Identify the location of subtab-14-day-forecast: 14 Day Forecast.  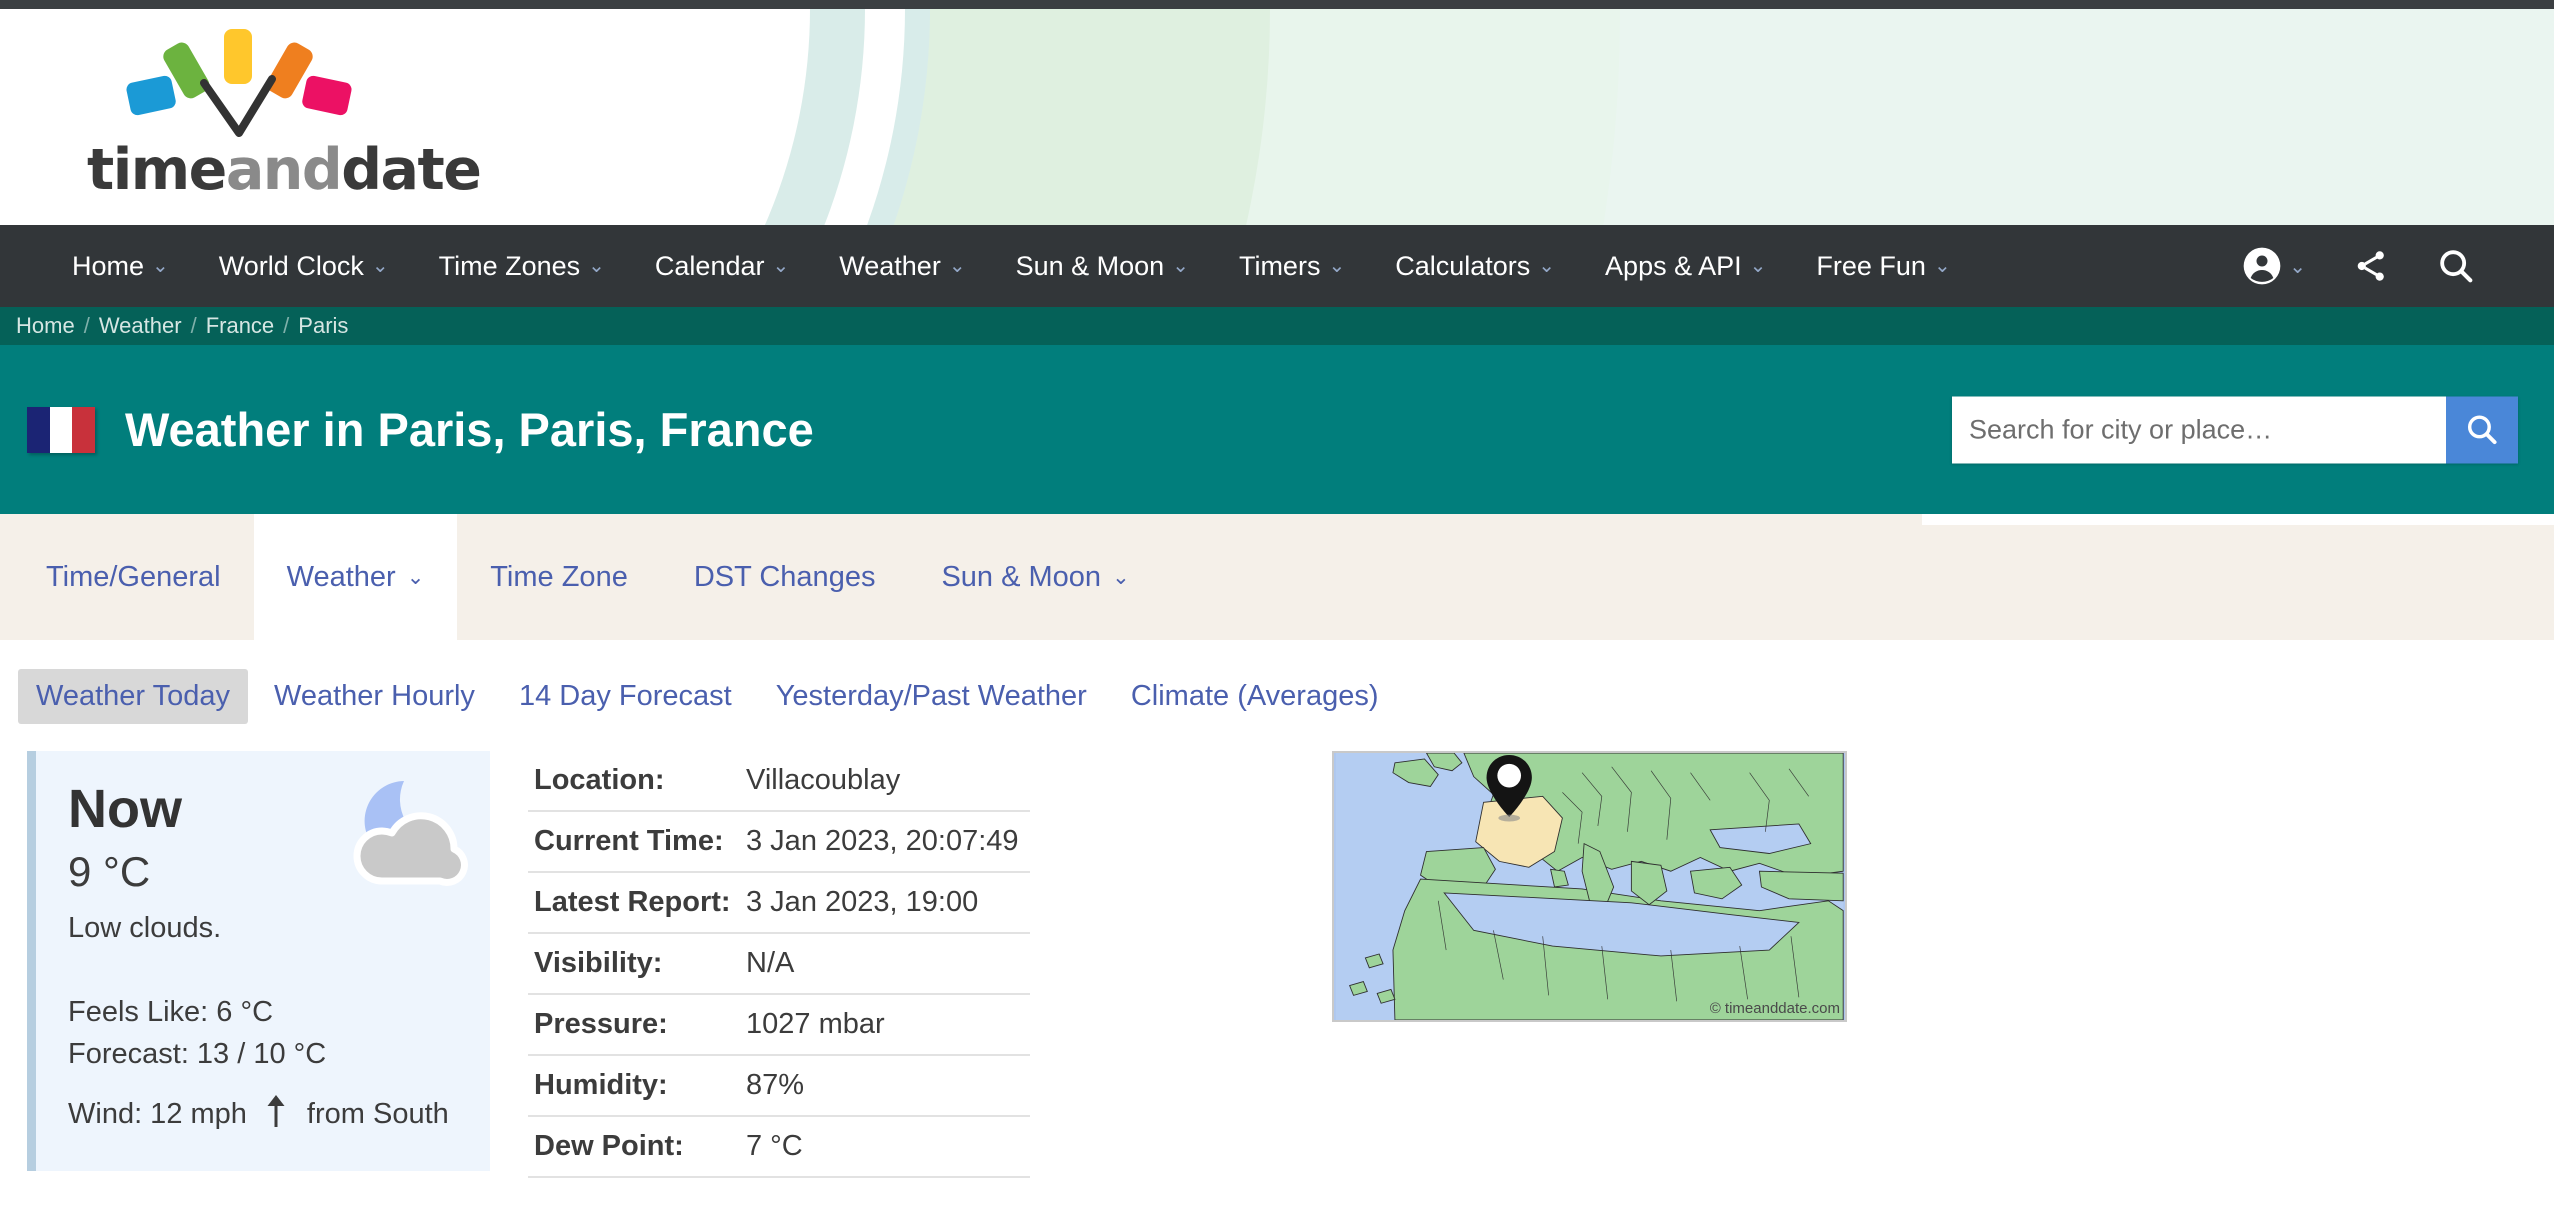
(625, 696).